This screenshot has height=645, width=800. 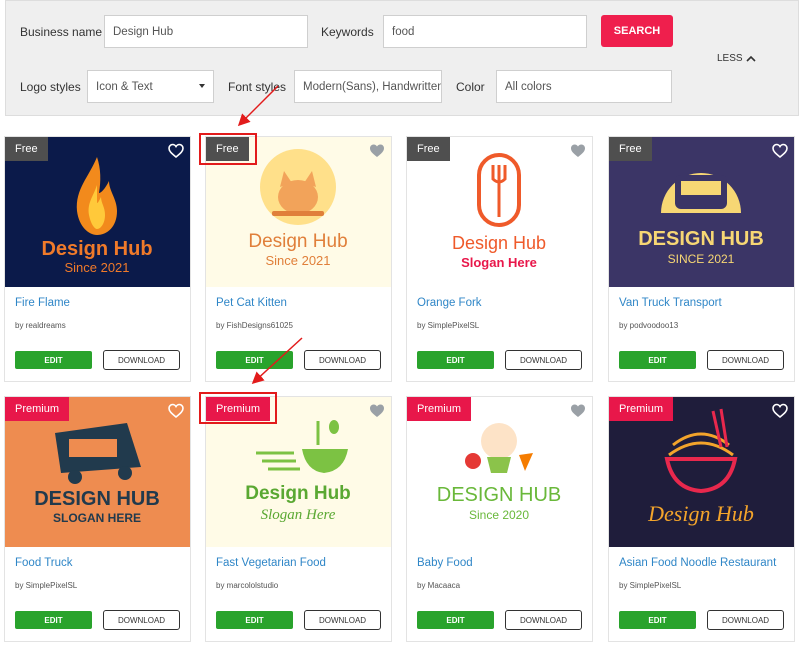 What do you see at coordinates (270, 235) in the screenshot?
I see `annotation-arrows` at bounding box center [270, 235].